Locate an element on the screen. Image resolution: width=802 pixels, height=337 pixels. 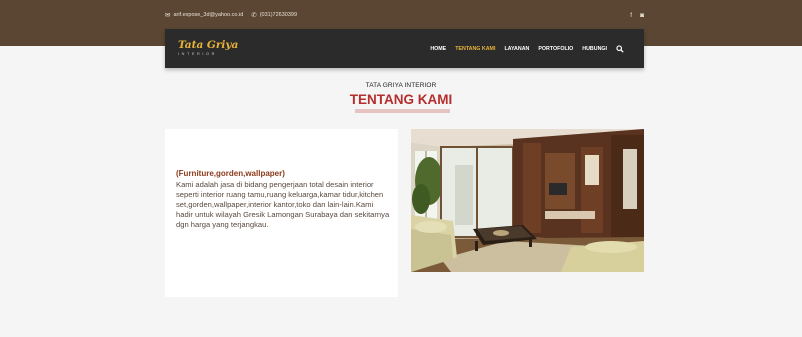
brand-logo: Tata Griya INTERIOR is located at coordinates (208, 48).